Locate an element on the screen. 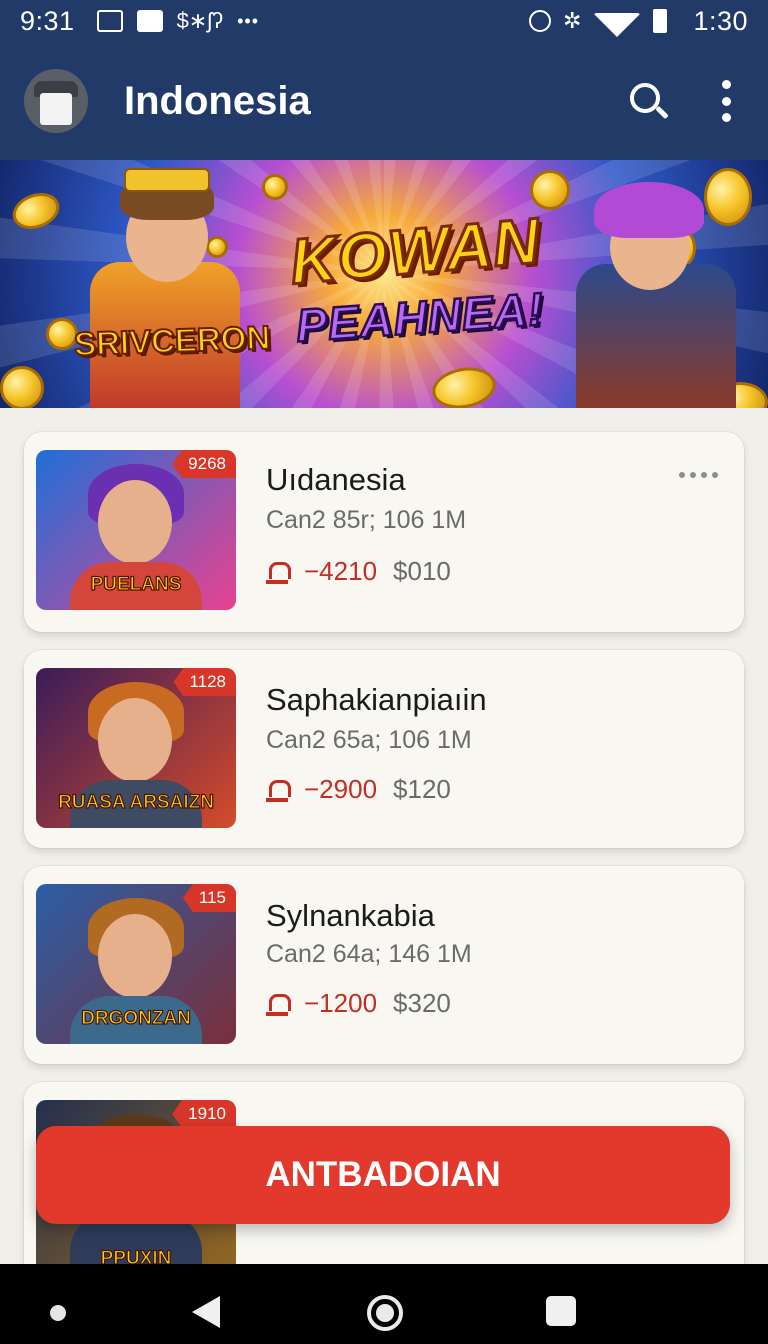  banner-left-label: SRIVCERON is located at coordinates (171, 341).